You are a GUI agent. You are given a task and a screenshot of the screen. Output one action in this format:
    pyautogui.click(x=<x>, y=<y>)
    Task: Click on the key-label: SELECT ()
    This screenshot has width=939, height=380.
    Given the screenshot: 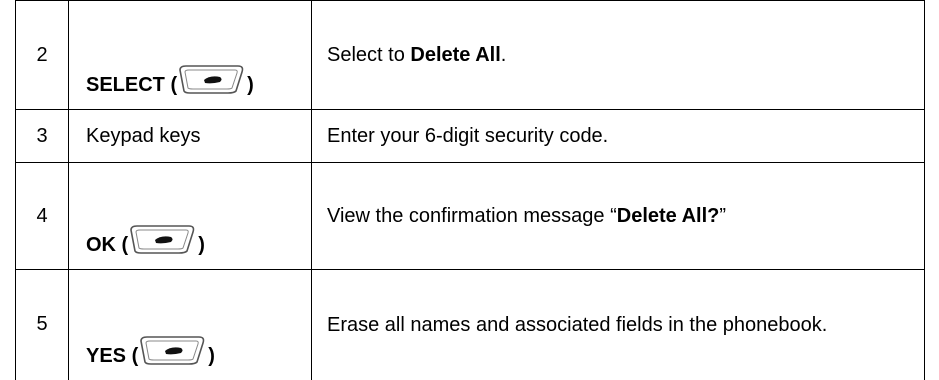 What is the action you would take?
    pyautogui.click(x=170, y=80)
    